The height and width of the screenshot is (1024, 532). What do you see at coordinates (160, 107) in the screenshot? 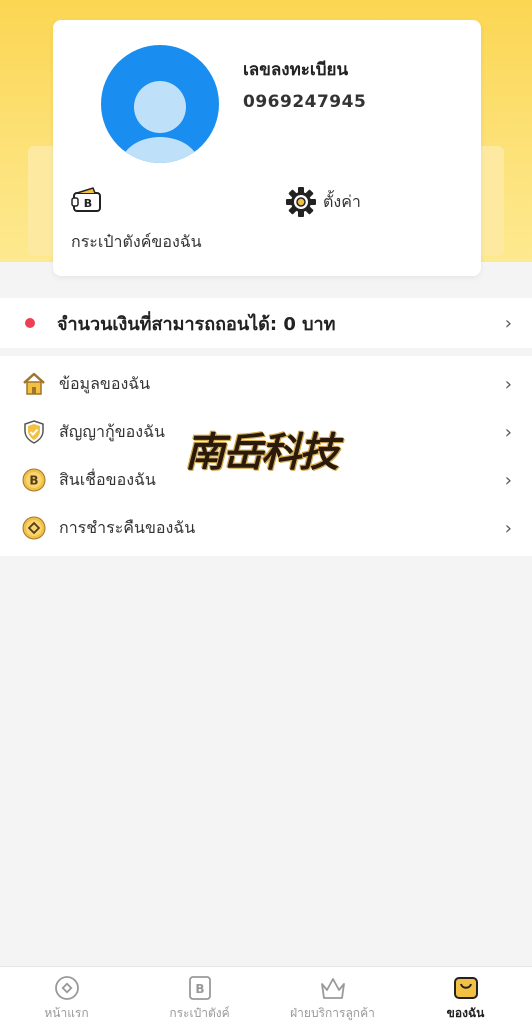
I see `avatar-head` at bounding box center [160, 107].